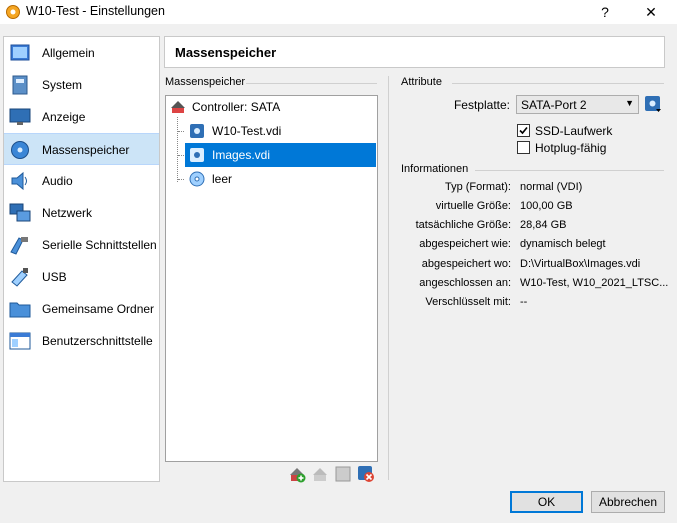 The image size is (677, 523). What do you see at coordinates (19, 277) in the screenshot?
I see `usb-icon` at bounding box center [19, 277].